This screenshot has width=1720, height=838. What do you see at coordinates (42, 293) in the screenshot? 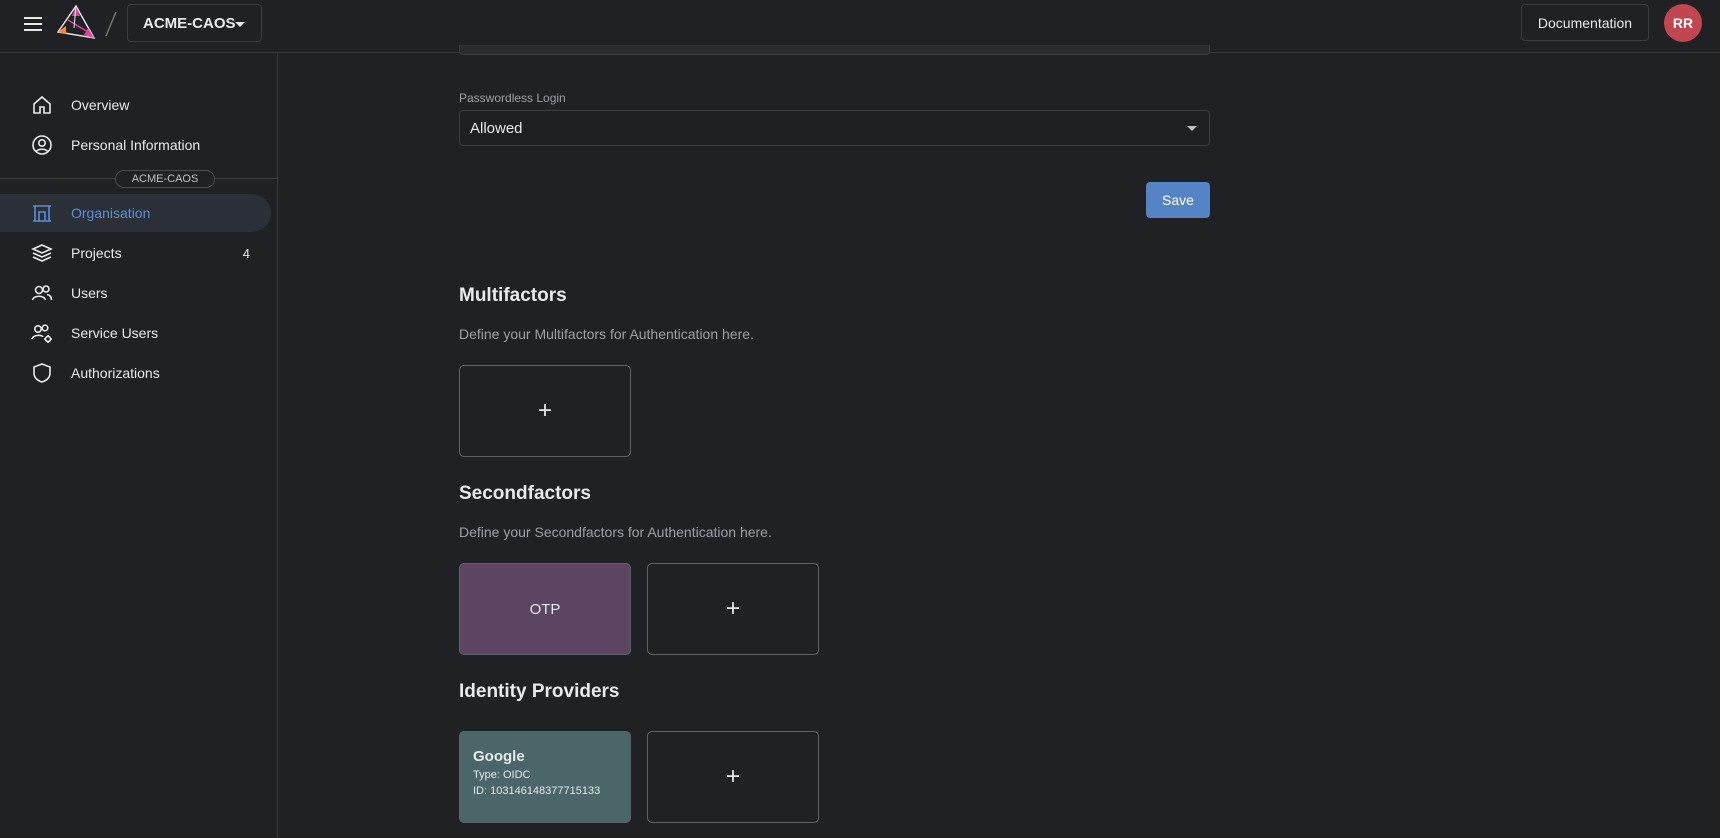
I see `users-icon` at bounding box center [42, 293].